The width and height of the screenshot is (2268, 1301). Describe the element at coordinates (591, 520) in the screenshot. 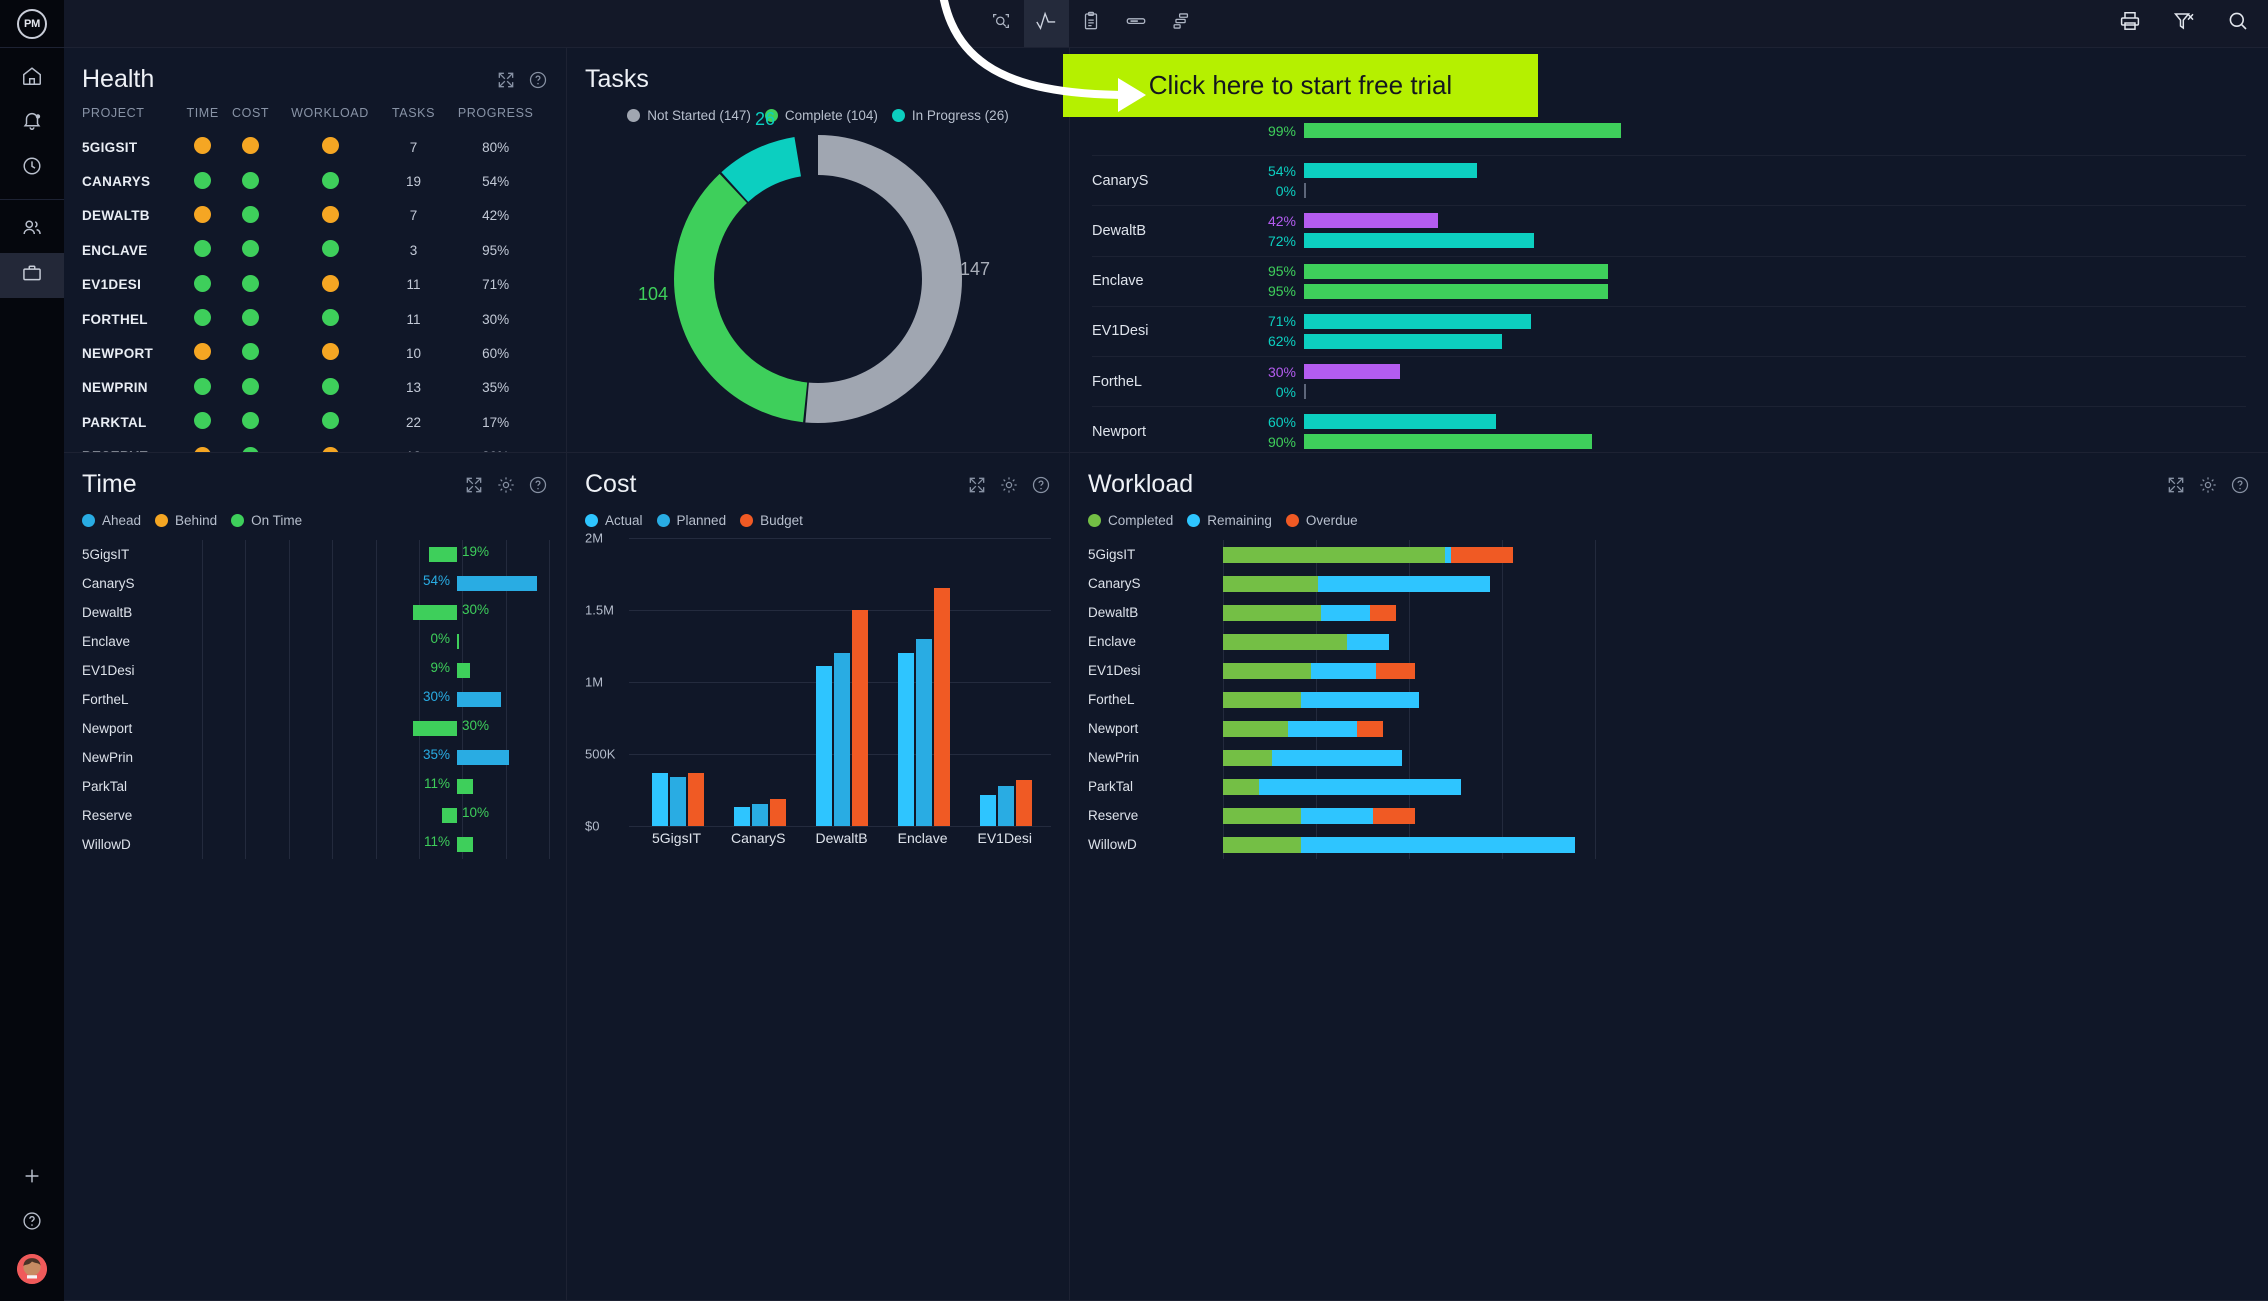

I see `legend-dot` at that location.